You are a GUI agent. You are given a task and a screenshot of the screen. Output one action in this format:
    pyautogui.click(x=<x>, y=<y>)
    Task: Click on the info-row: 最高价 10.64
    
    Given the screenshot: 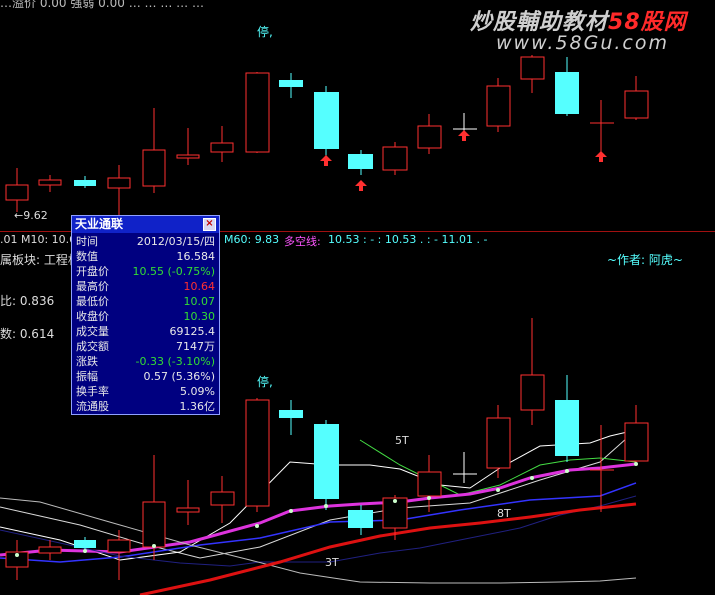 What is the action you would take?
    pyautogui.click(x=145, y=286)
    